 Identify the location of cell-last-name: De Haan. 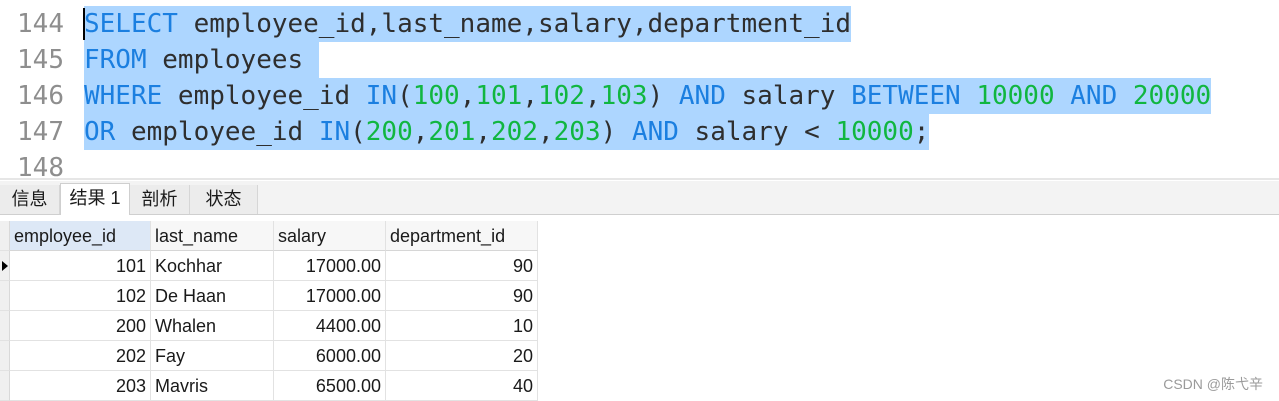
(212, 296).